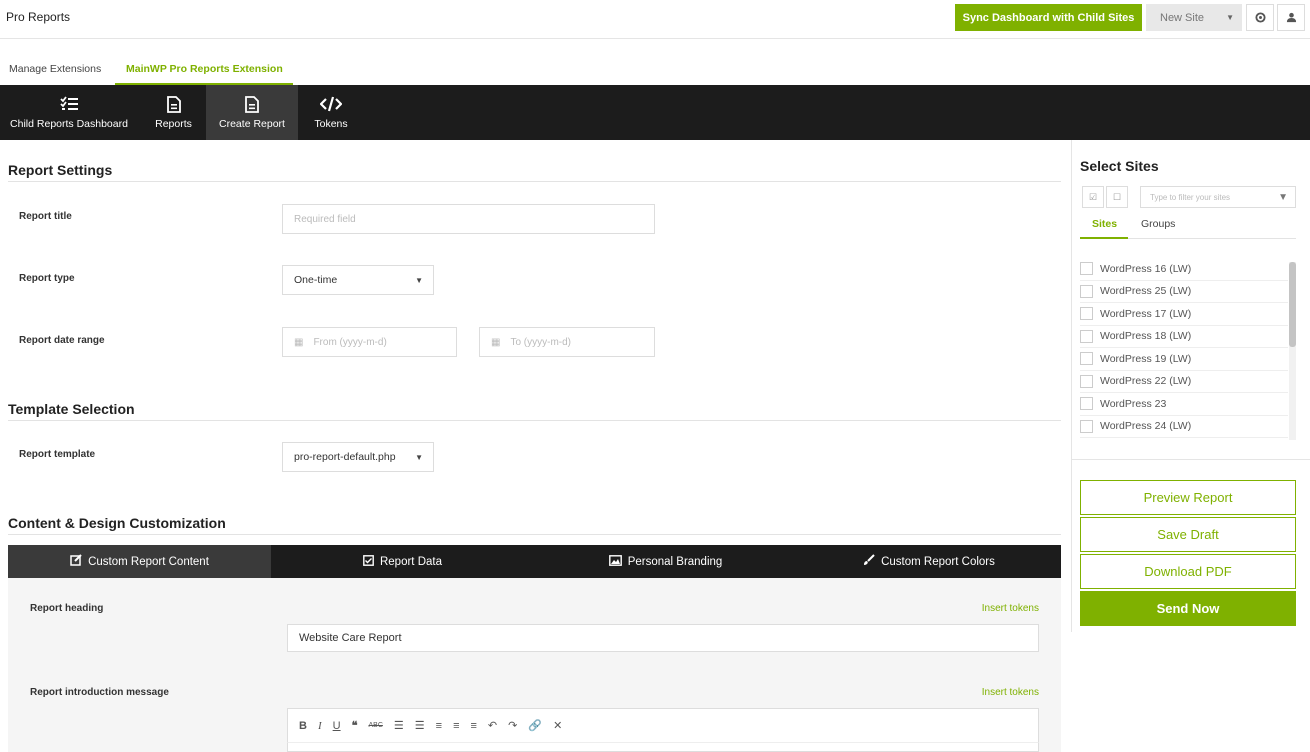 Image resolution: width=1310 pixels, height=752 pixels. Describe the element at coordinates (675, 561) in the screenshot. I see `tab-label: Personal Branding` at that location.